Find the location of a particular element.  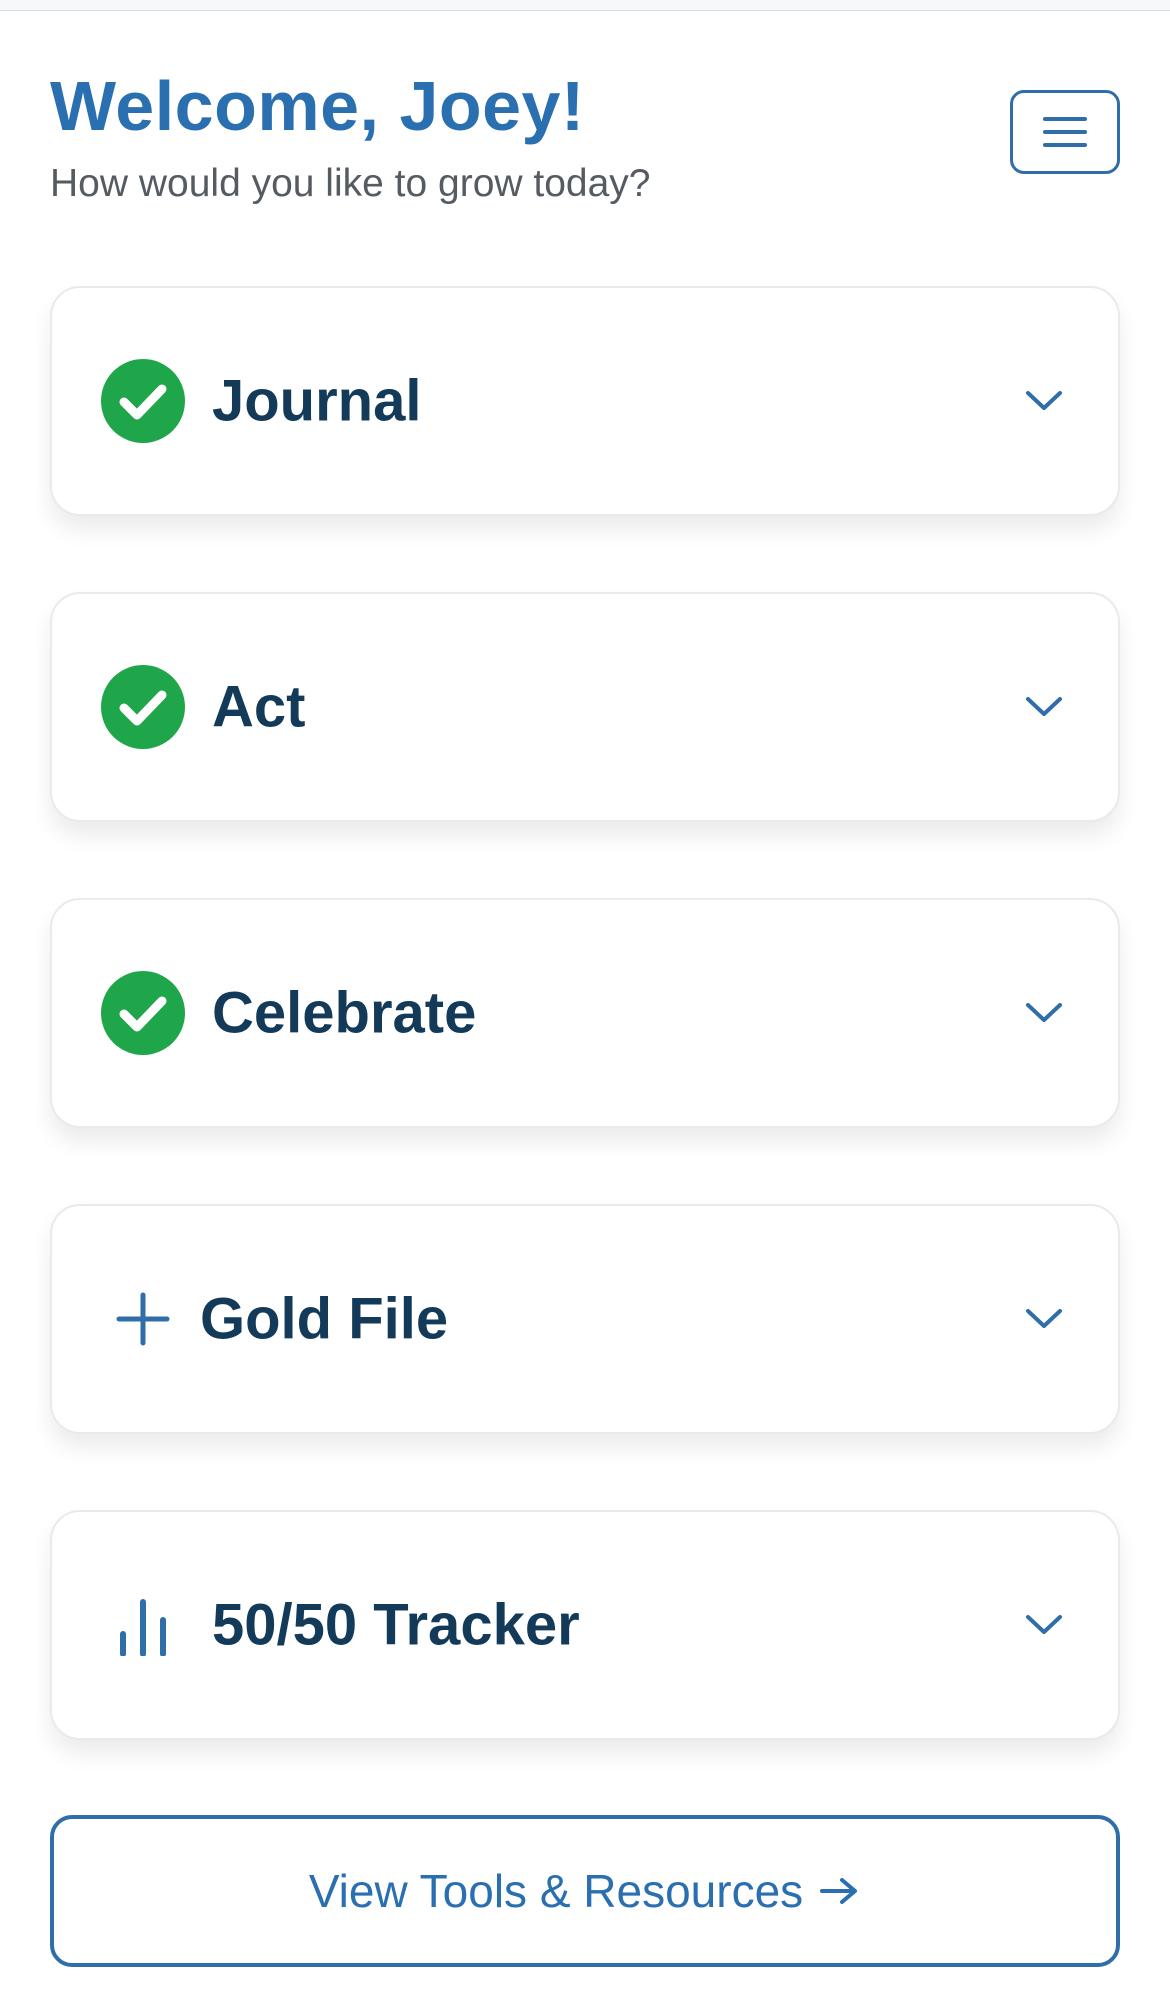

card-50-50-tracker: 50/50 Tracker is located at coordinates (585, 1625).